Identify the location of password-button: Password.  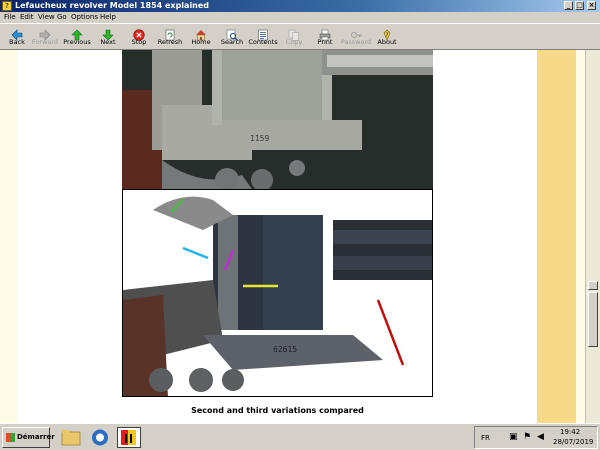
(356, 37).